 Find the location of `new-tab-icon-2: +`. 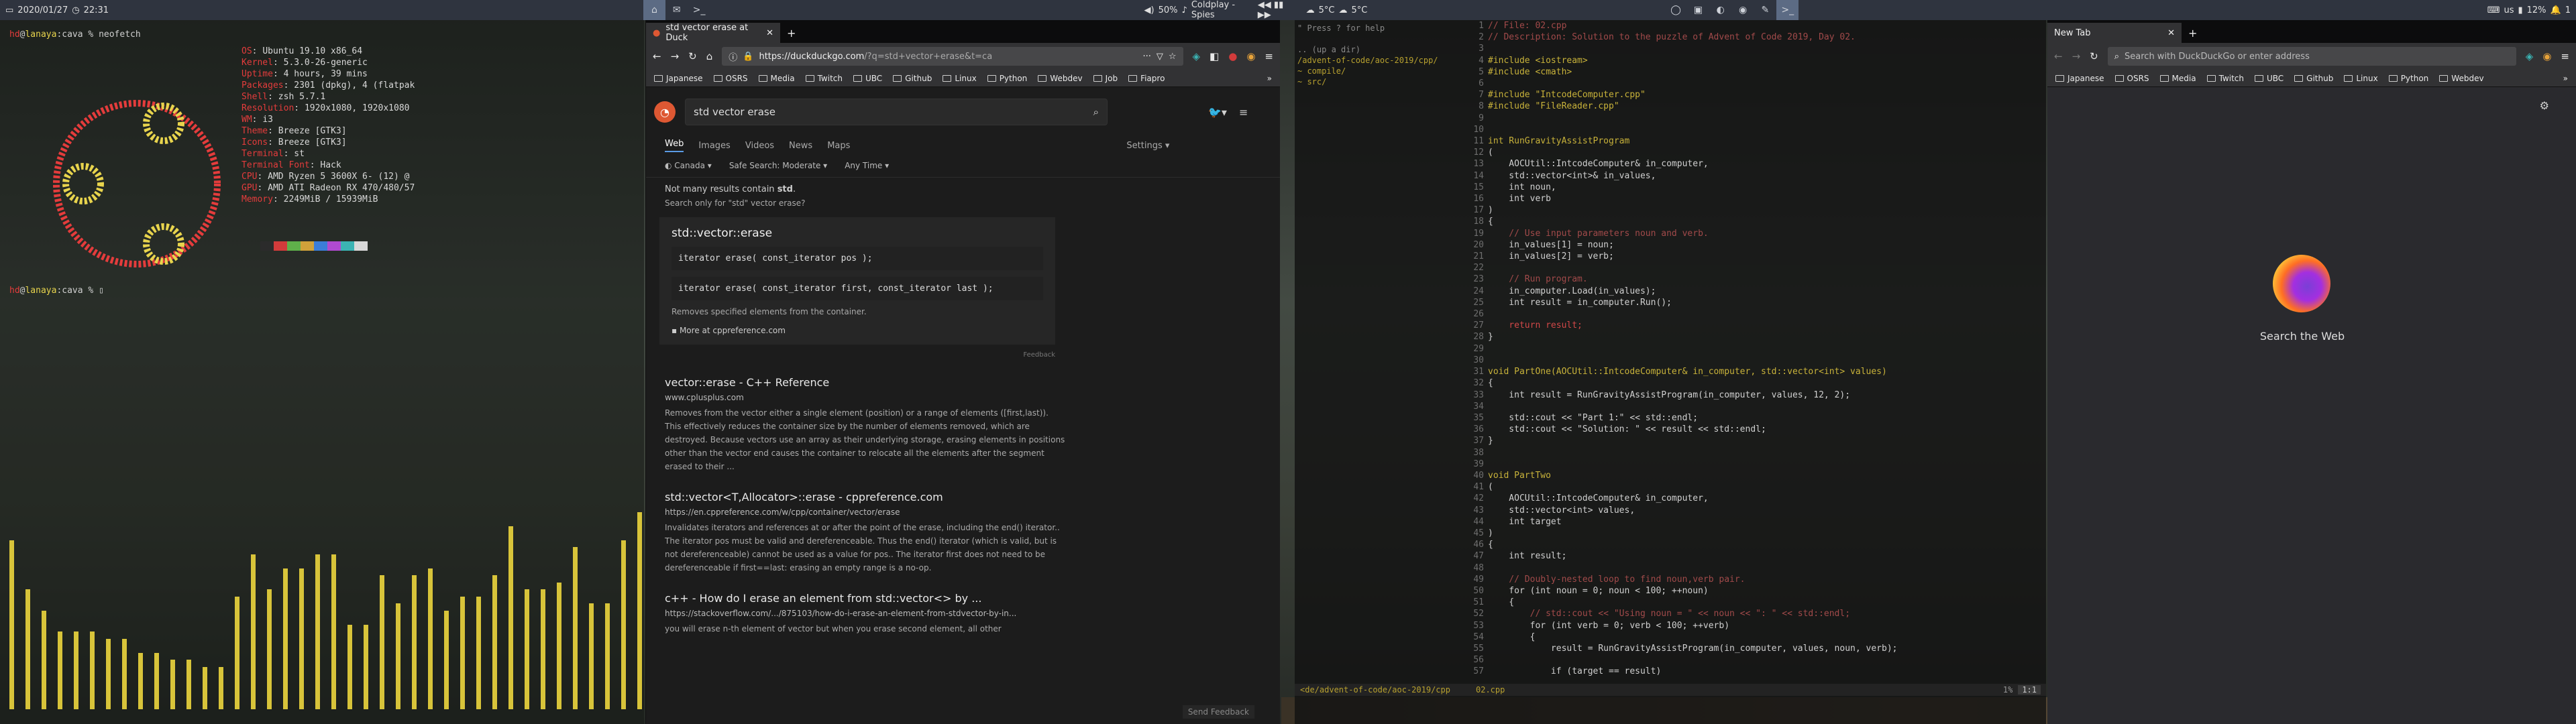

new-tab-icon-2: + is located at coordinates (2193, 33).